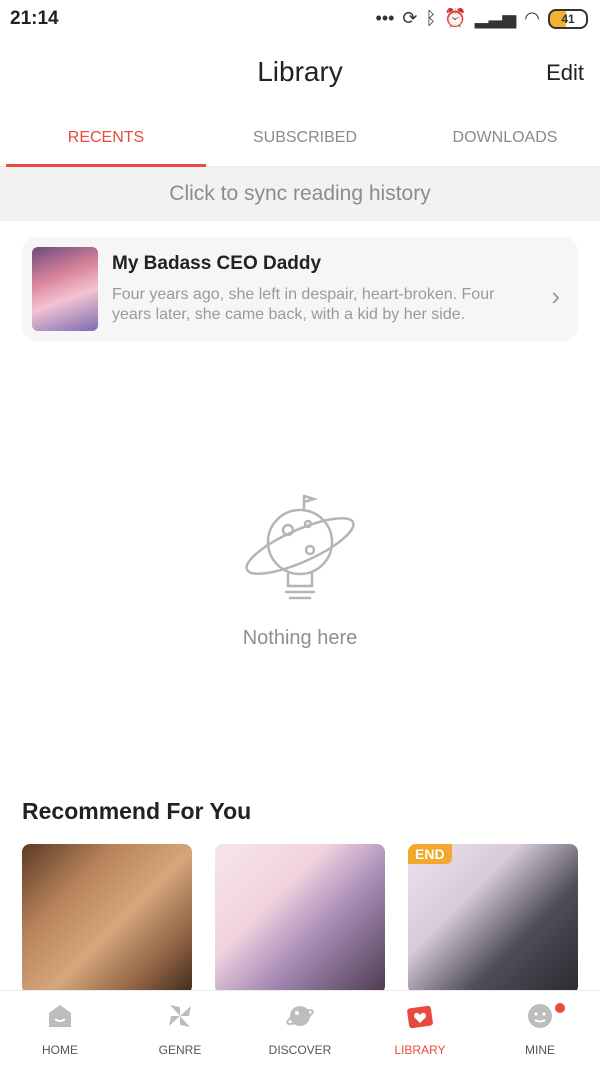 This screenshot has width=600, height=1068. I want to click on status-icons: ••• ⟳ ᛒ ⏰ ▂▃▅ ◠ 41, so click(482, 18).